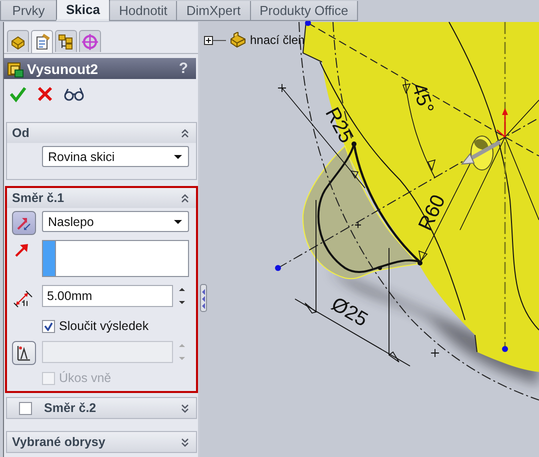 The height and width of the screenshot is (457, 539). What do you see at coordinates (304, 11) in the screenshot?
I see `command-tab: Produkty Office` at bounding box center [304, 11].